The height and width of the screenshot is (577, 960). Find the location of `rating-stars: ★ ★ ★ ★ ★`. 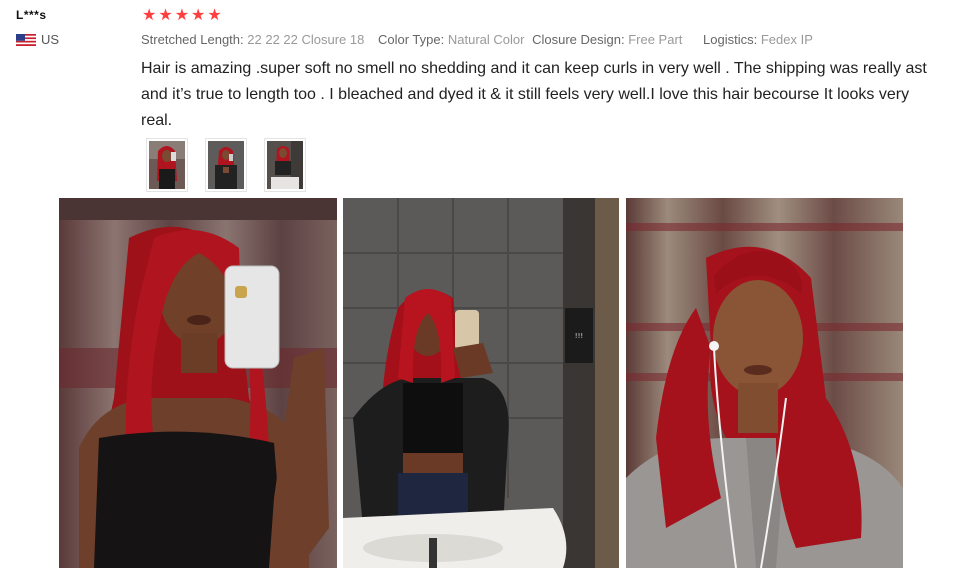

rating-stars: ★ ★ ★ ★ ★ is located at coordinates (182, 16).